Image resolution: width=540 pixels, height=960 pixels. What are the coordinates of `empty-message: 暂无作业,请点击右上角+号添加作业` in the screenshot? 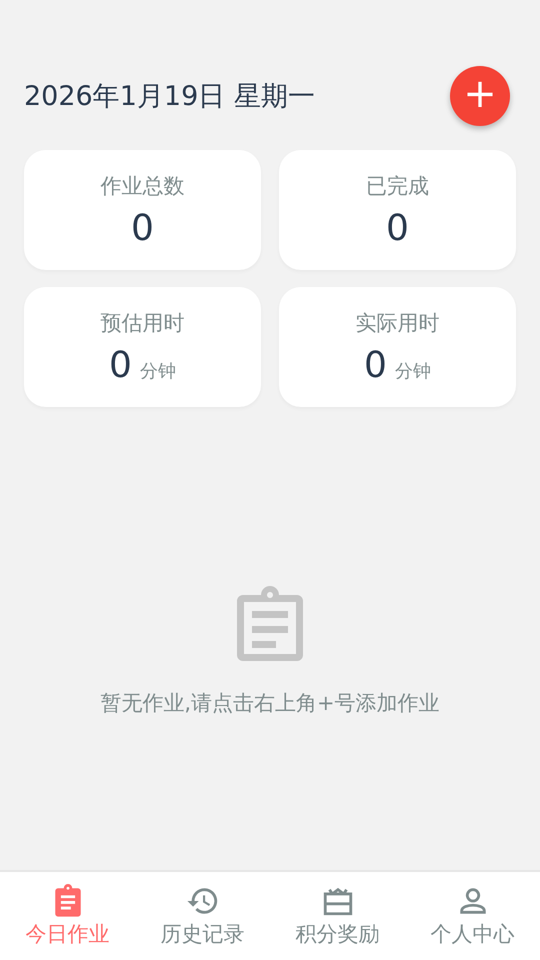 It's located at (270, 703).